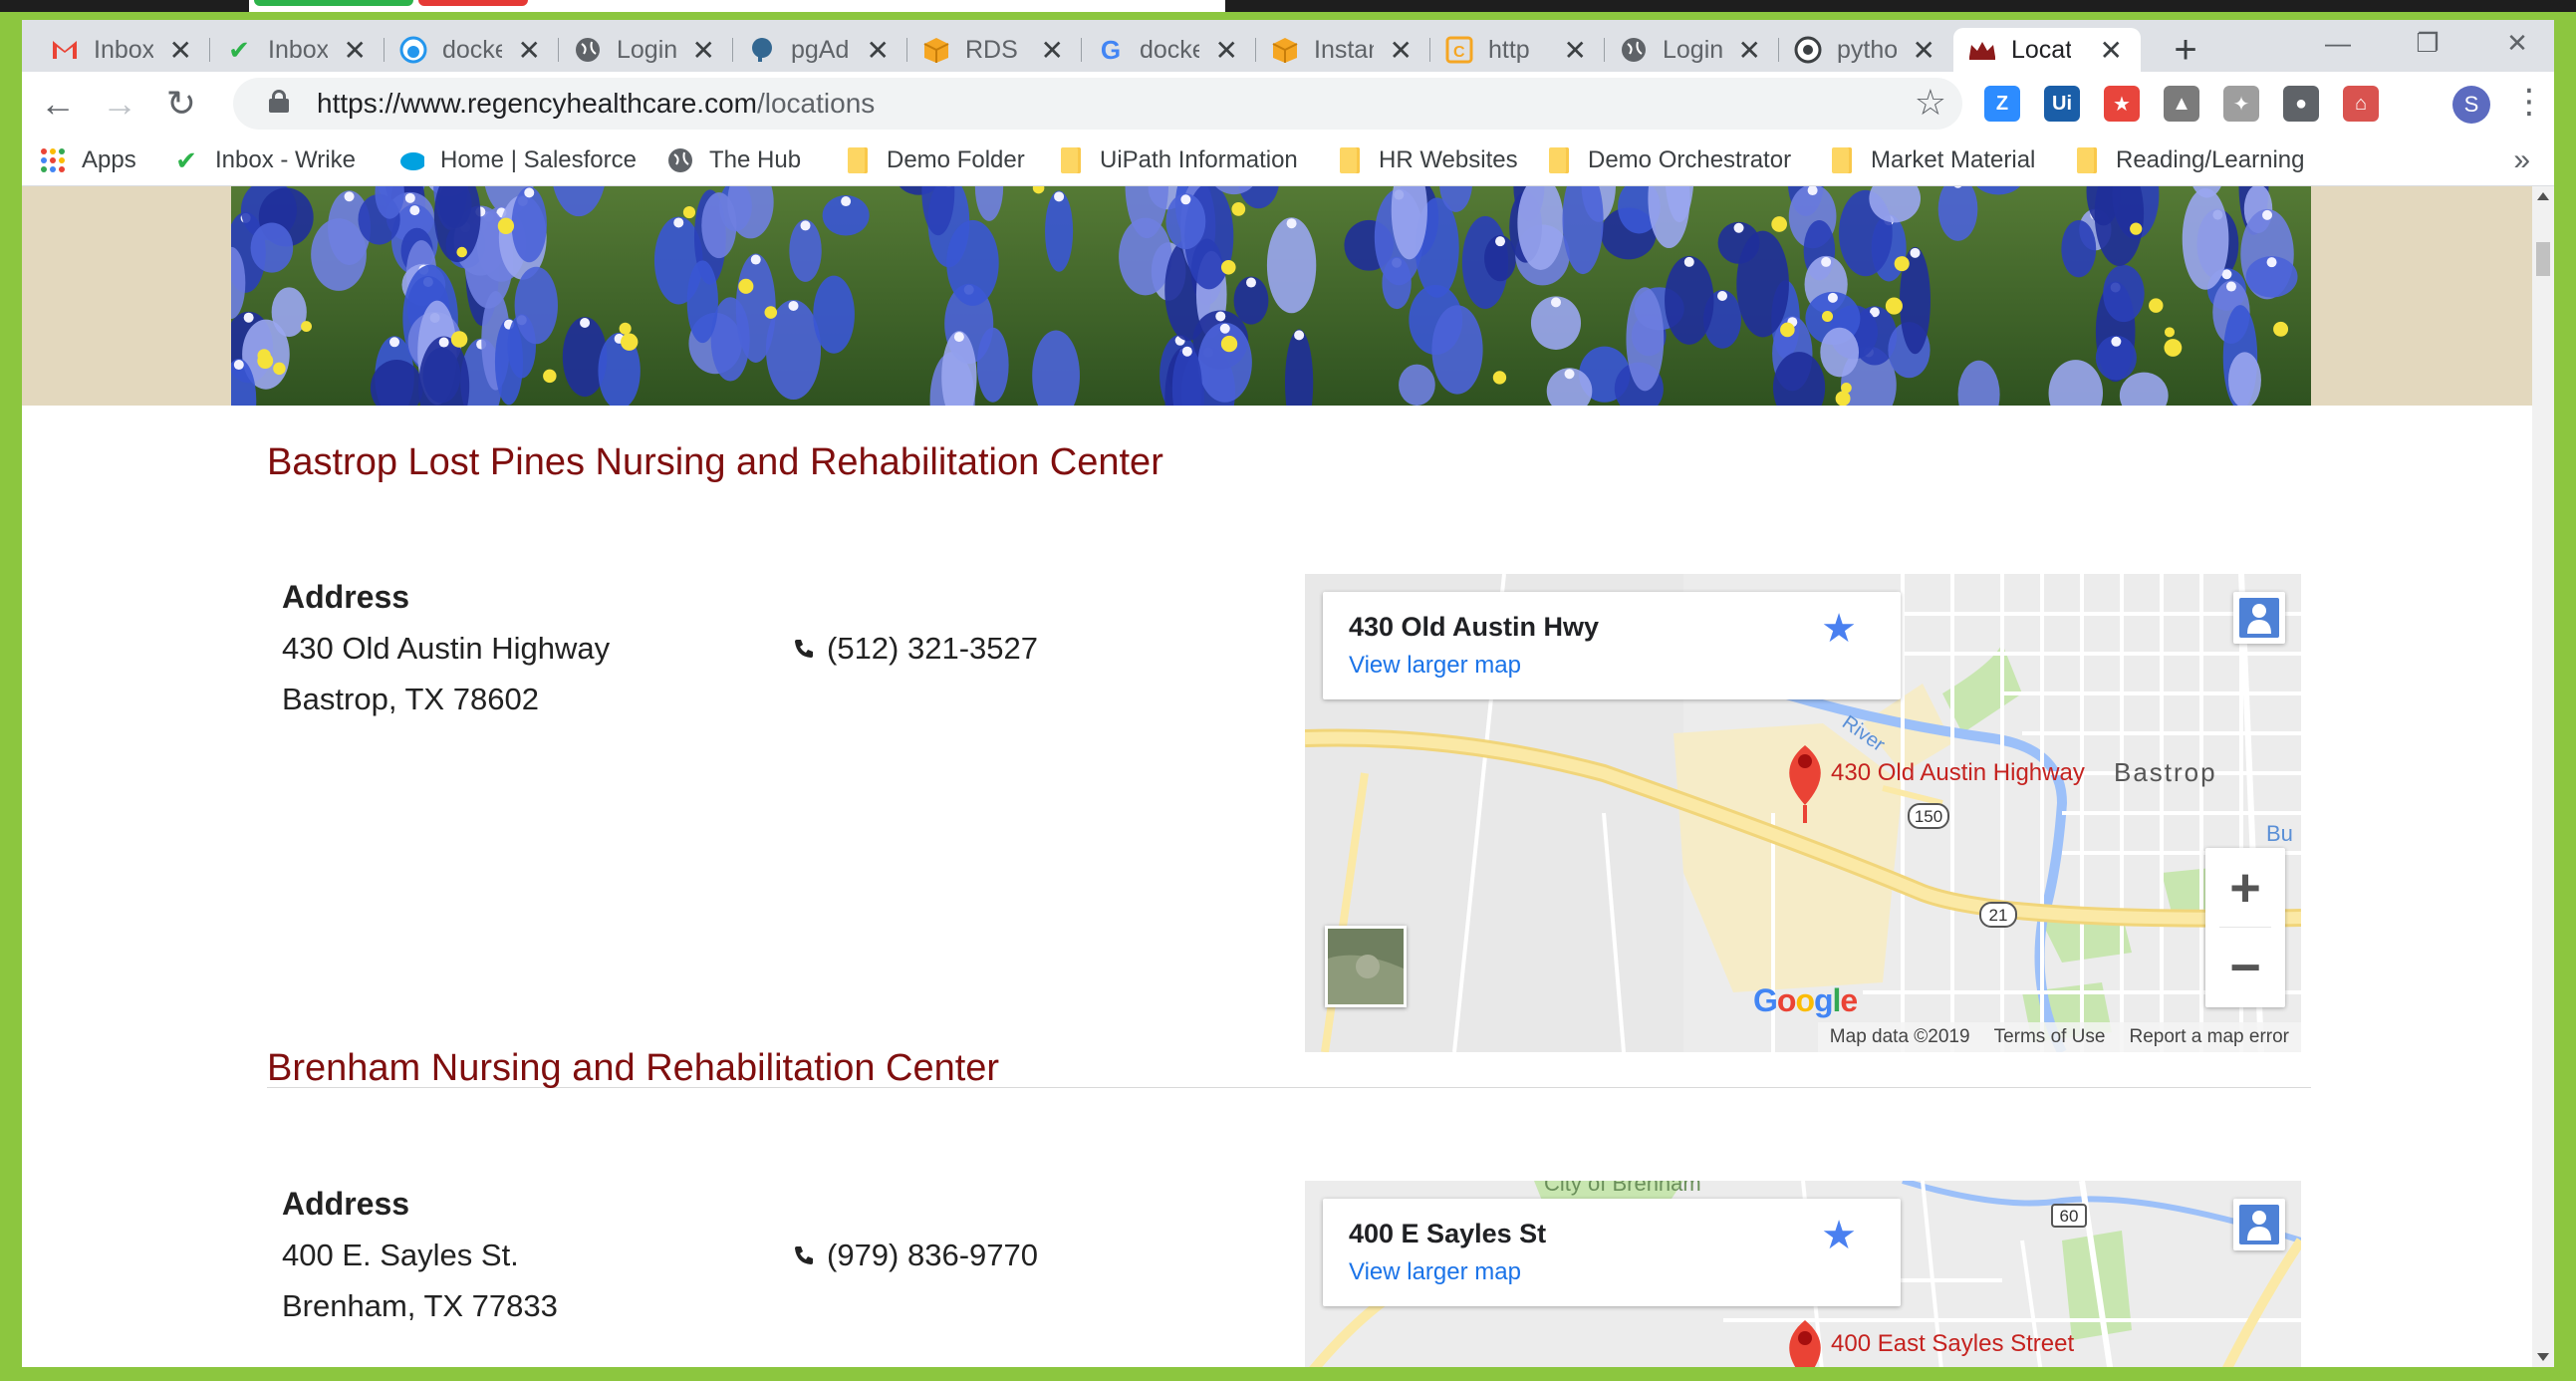 This screenshot has height=1381, width=2576. I want to click on bookmark-market-material: Market Material, so click(1932, 160).